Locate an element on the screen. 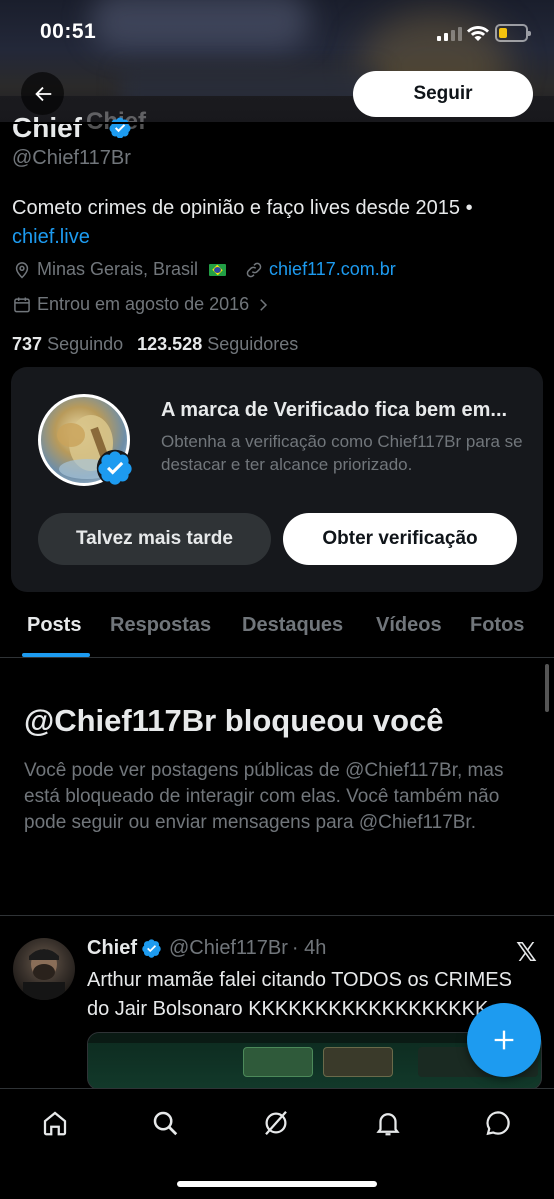 The height and width of the screenshot is (1199, 554). website: chief117.com.br is located at coordinates (320, 269).